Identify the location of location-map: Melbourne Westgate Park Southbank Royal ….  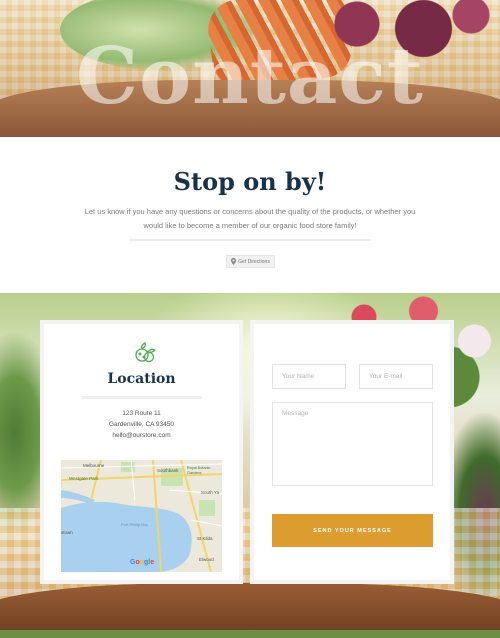
(141, 516).